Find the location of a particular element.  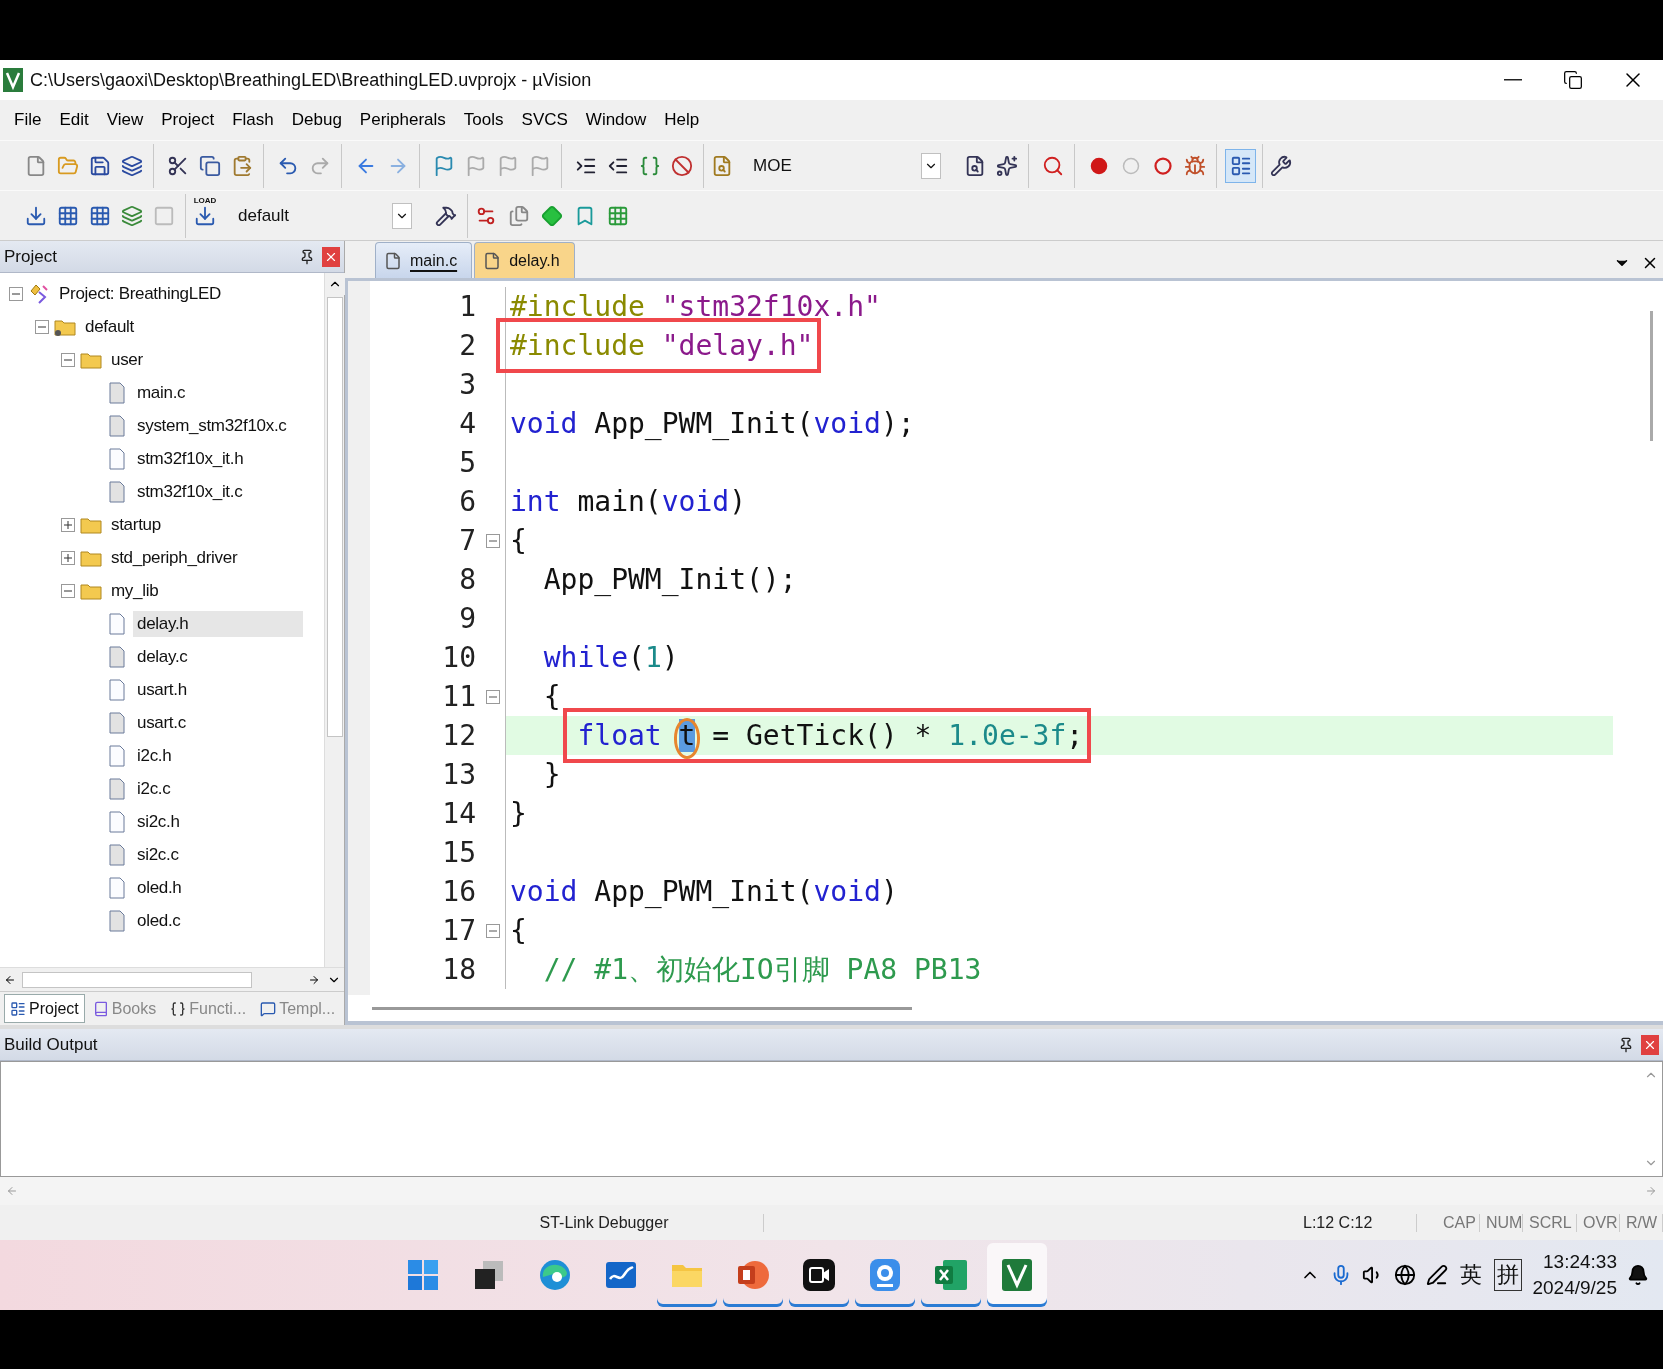

status-indicator: SCRL is located at coordinates (1550, 1222).